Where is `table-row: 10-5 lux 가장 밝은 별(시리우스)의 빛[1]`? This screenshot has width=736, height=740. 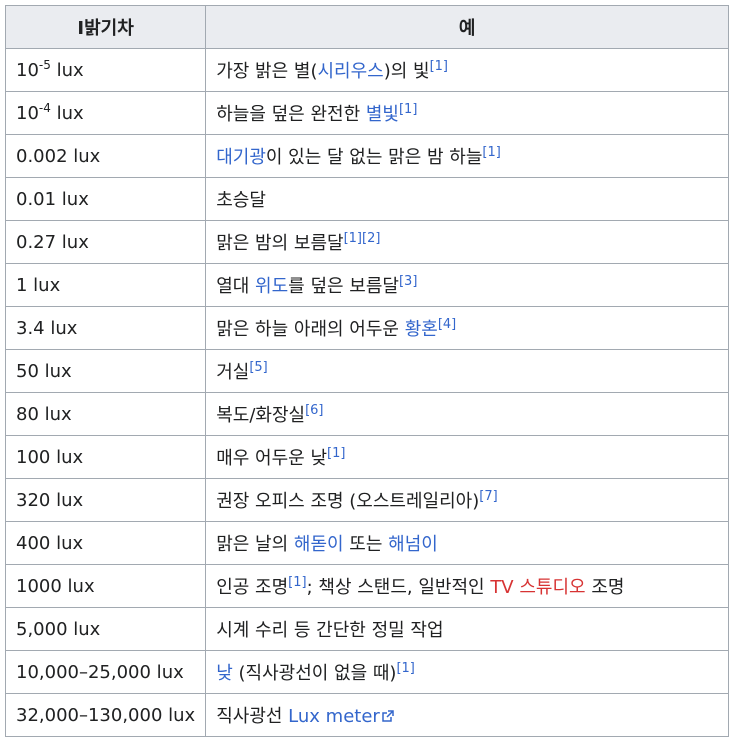
table-row: 10-5 lux 가장 밝은 별(시리우스)의 빛[1] is located at coordinates (366, 70).